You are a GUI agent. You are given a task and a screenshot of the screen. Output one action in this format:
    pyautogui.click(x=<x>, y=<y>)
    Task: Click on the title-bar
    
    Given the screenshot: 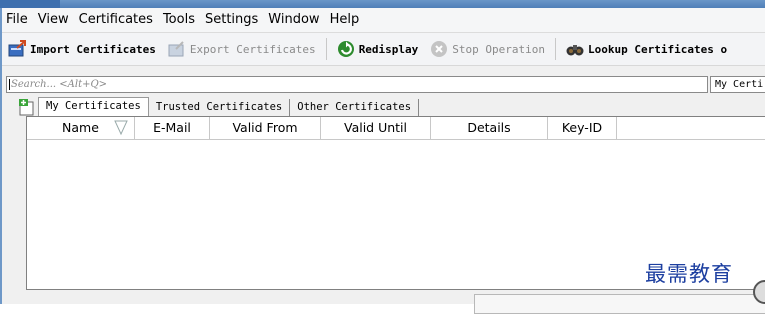 What is the action you would take?
    pyautogui.click(x=382, y=4)
    